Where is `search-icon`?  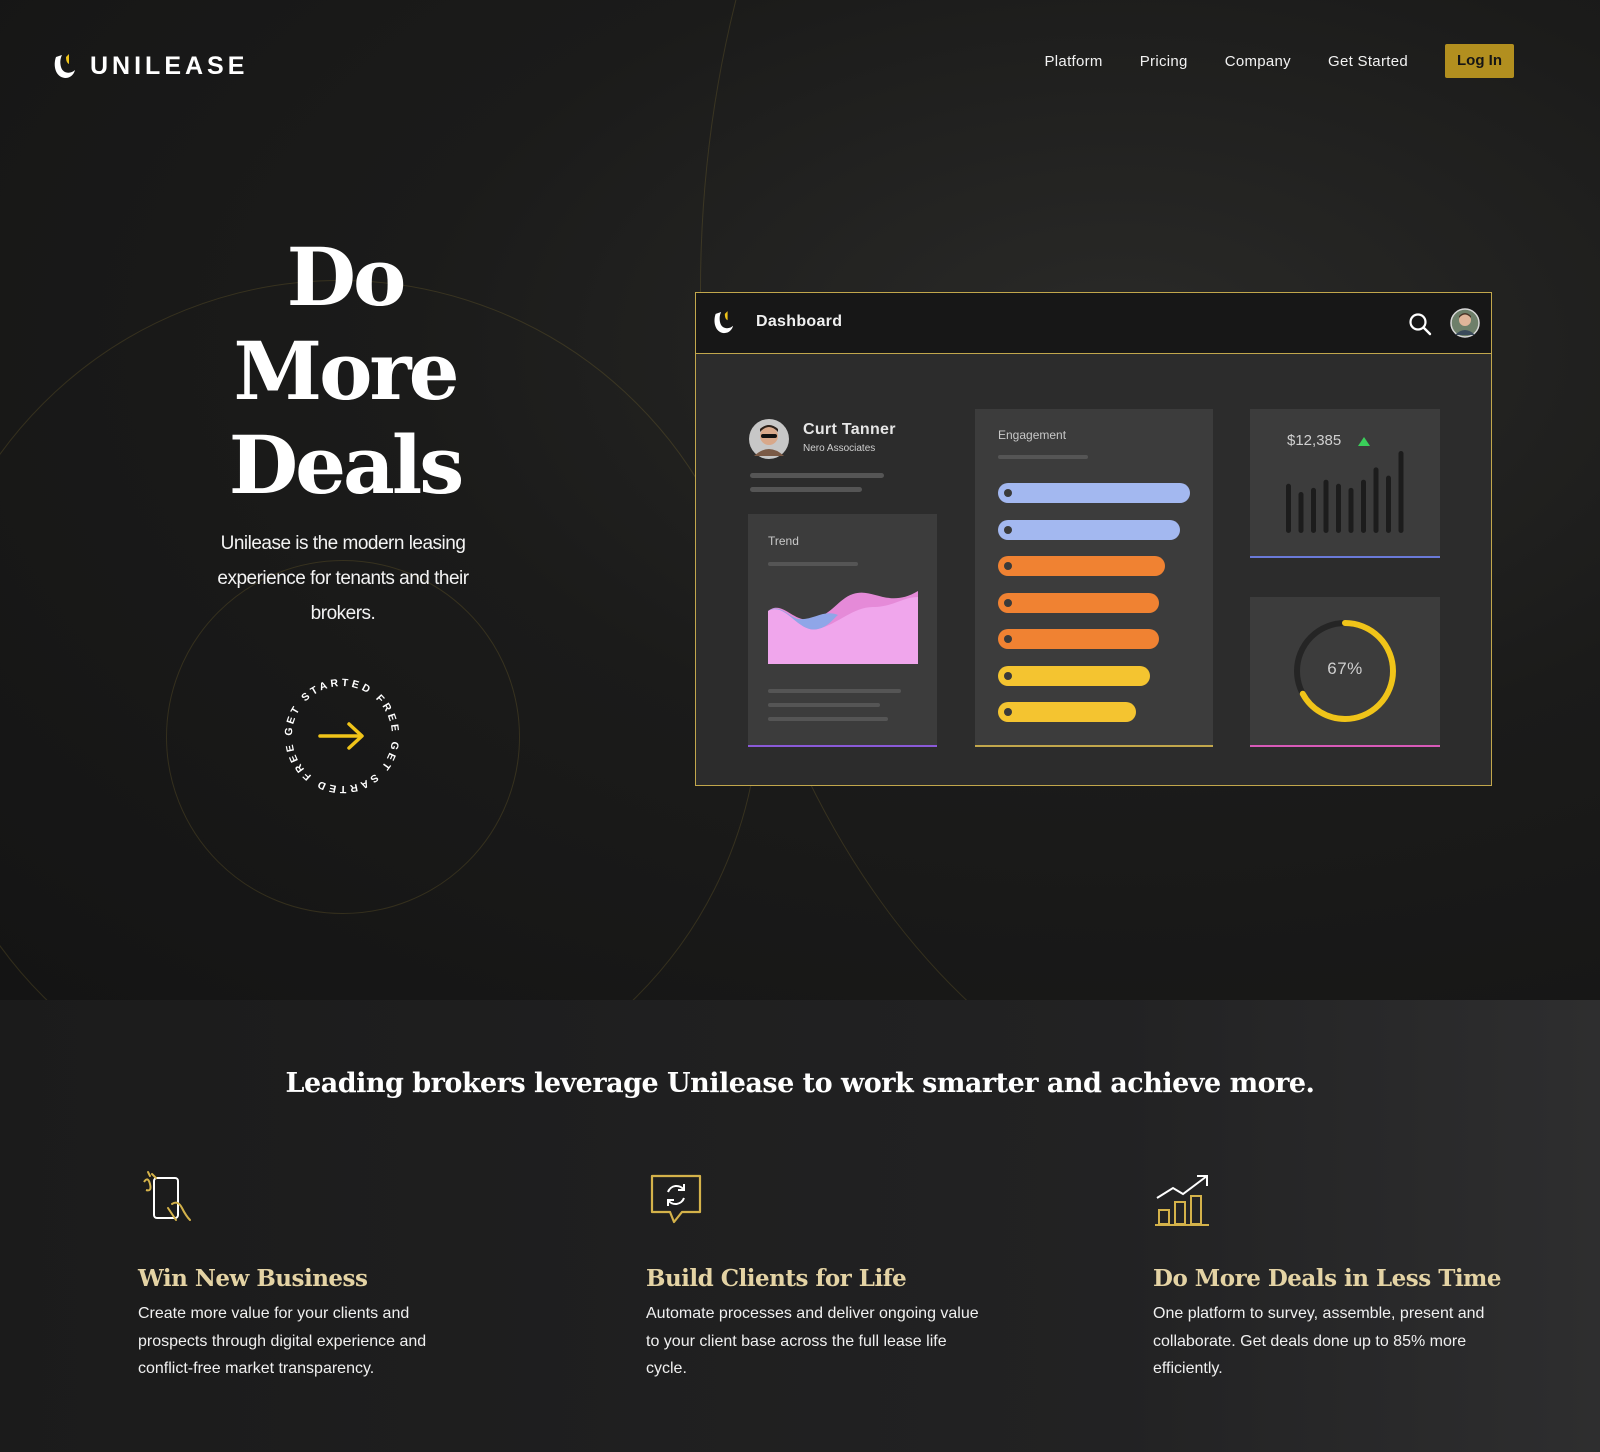
search-icon is located at coordinates (1420, 324).